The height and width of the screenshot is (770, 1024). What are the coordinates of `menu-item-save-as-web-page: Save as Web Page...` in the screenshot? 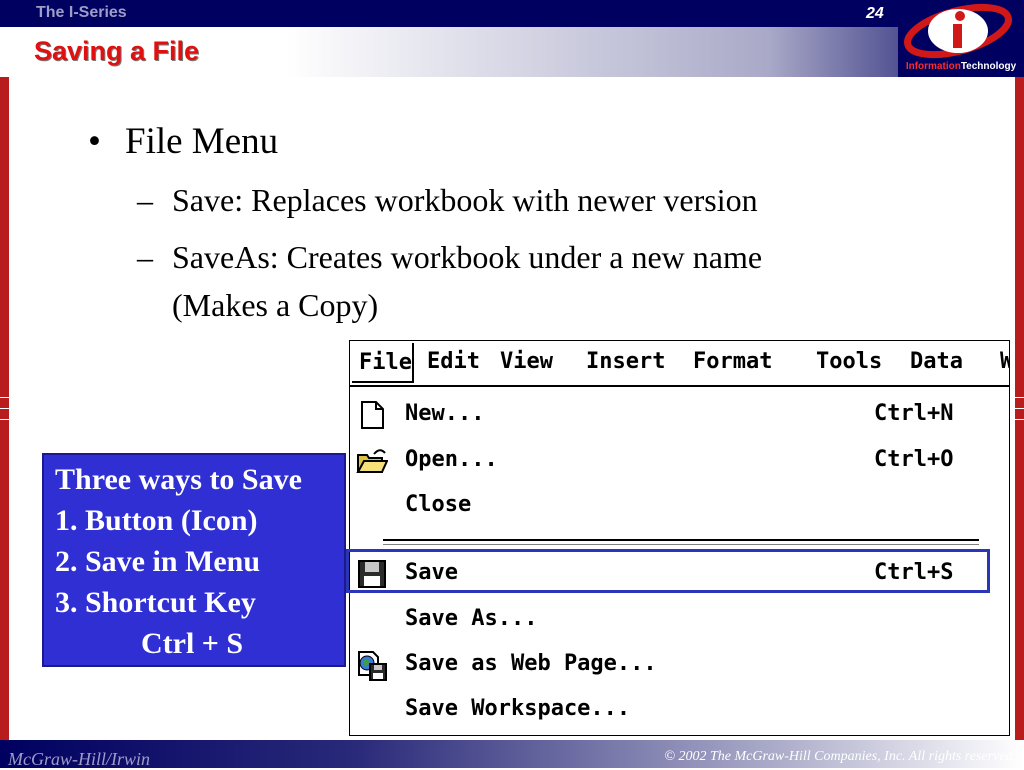 It's located at (679, 665).